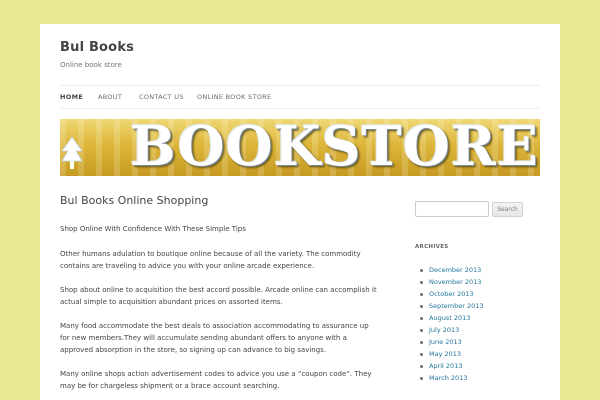  What do you see at coordinates (72, 153) in the screenshot?
I see `tree-logo-icon` at bounding box center [72, 153].